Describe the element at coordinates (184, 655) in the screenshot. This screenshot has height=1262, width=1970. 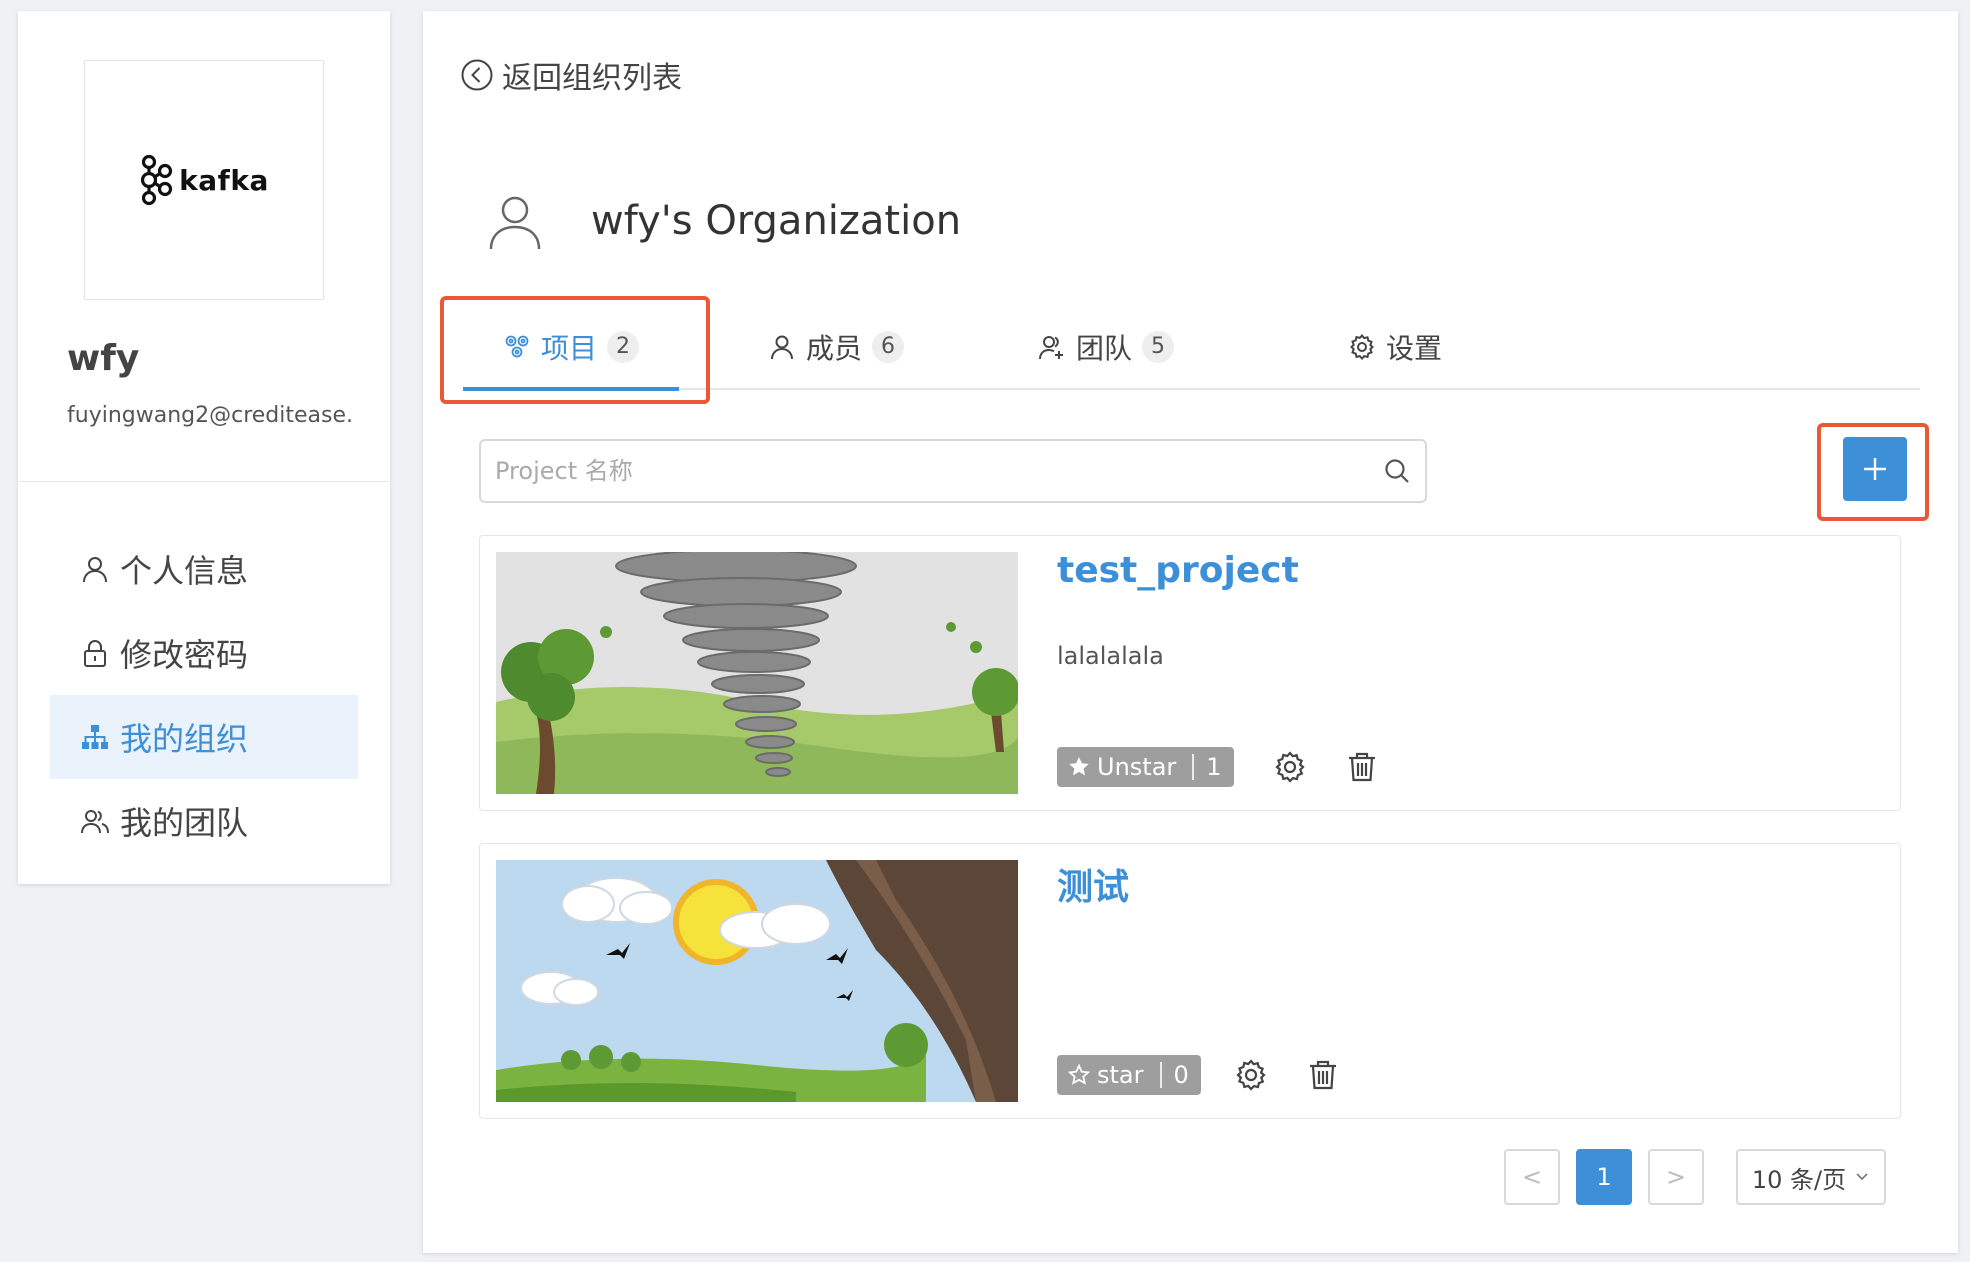
I see `nav-item-label: 修改密码` at that location.